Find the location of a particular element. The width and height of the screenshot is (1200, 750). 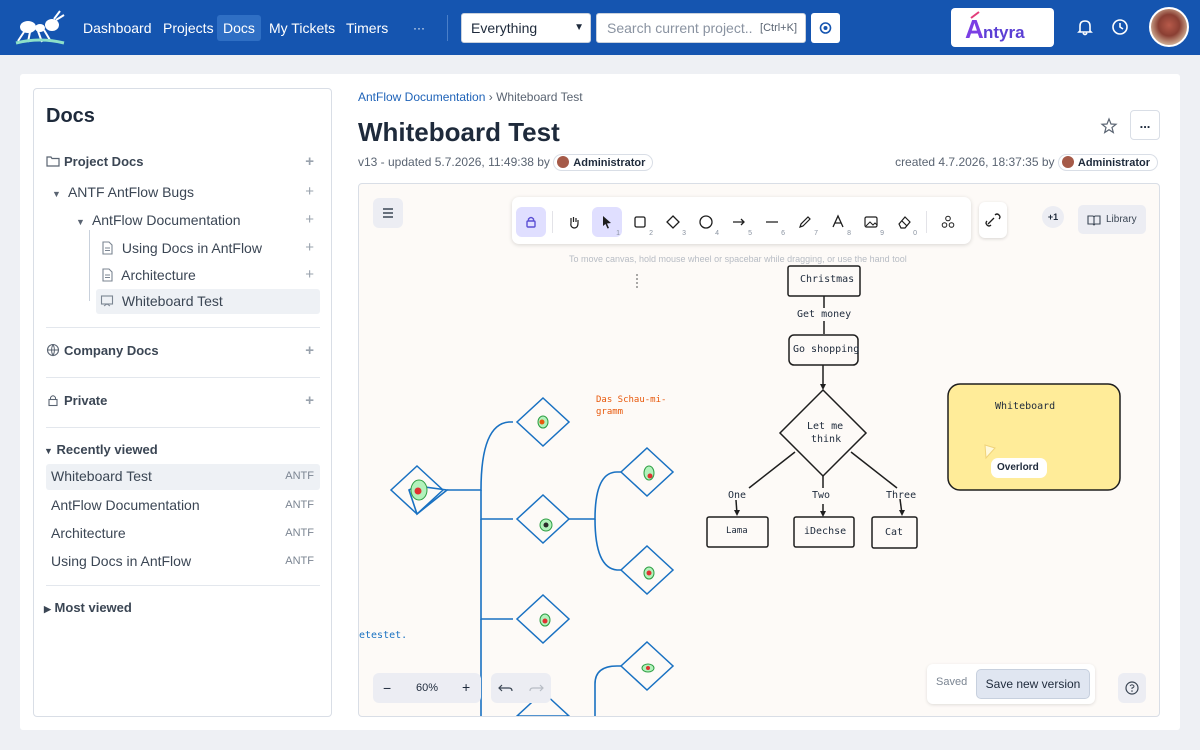

add-private-doc-button: + is located at coordinates (309, 401).